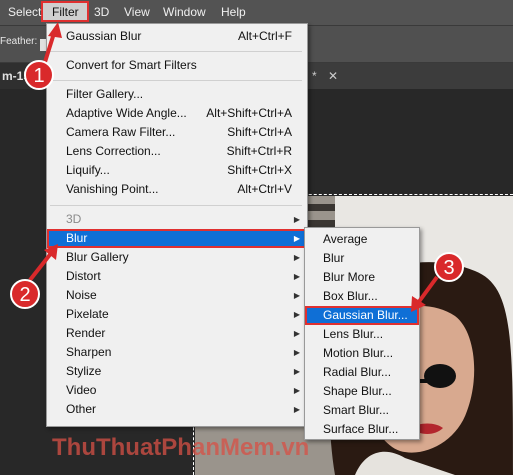 This screenshot has height=475, width=513. Describe the element at coordinates (181, 447) in the screenshot. I see `watermark: ThuThuatPhanMem.vn` at that location.